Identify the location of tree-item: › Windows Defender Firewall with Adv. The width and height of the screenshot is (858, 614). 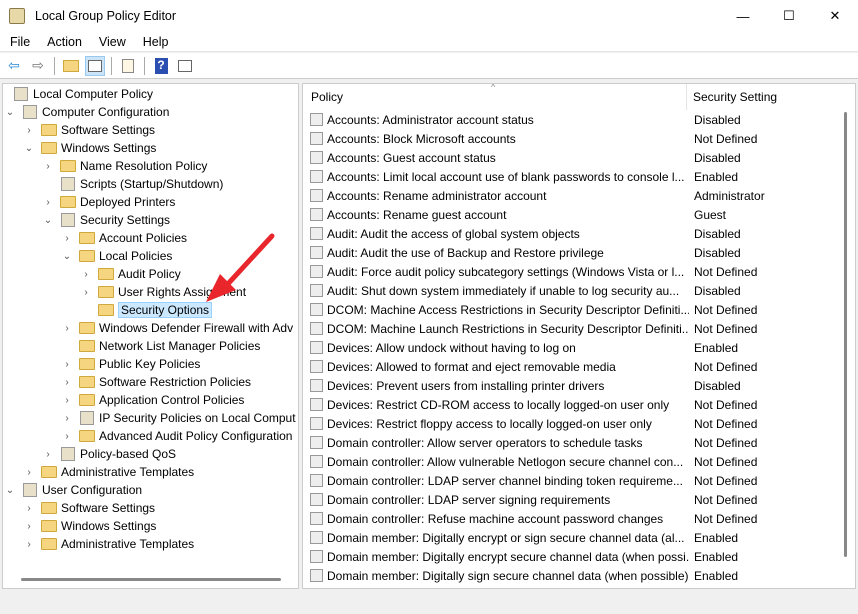
(177, 328).